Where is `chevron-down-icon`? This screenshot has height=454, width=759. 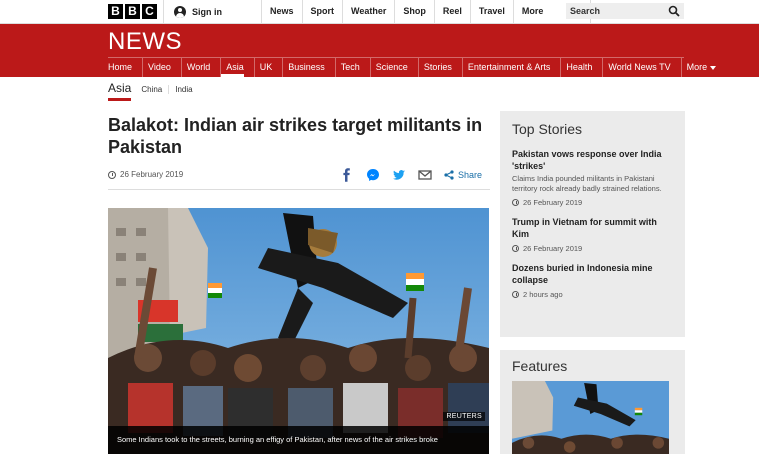
chevron-down-icon is located at coordinates (713, 67).